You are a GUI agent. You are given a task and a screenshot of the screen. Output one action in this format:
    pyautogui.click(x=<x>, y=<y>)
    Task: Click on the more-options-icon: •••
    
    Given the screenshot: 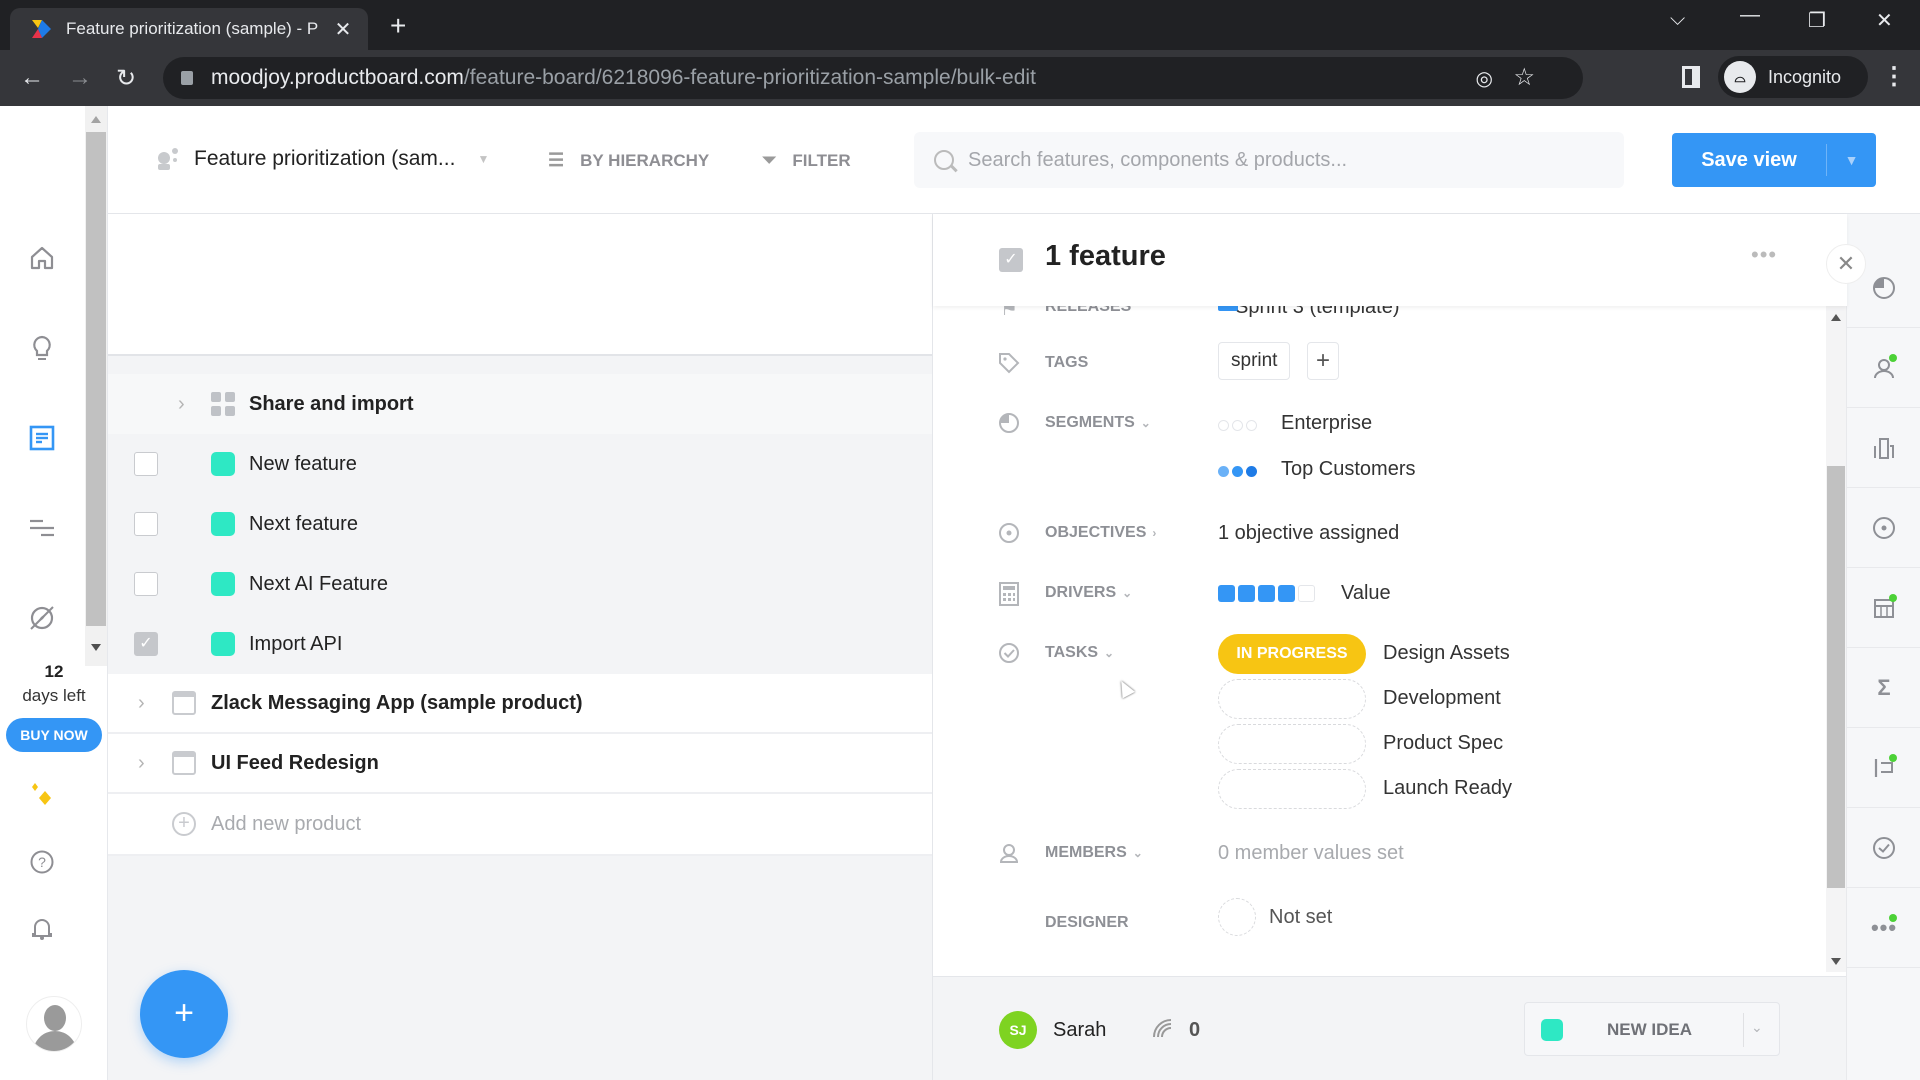 What is the action you would take?
    pyautogui.click(x=1764, y=255)
    